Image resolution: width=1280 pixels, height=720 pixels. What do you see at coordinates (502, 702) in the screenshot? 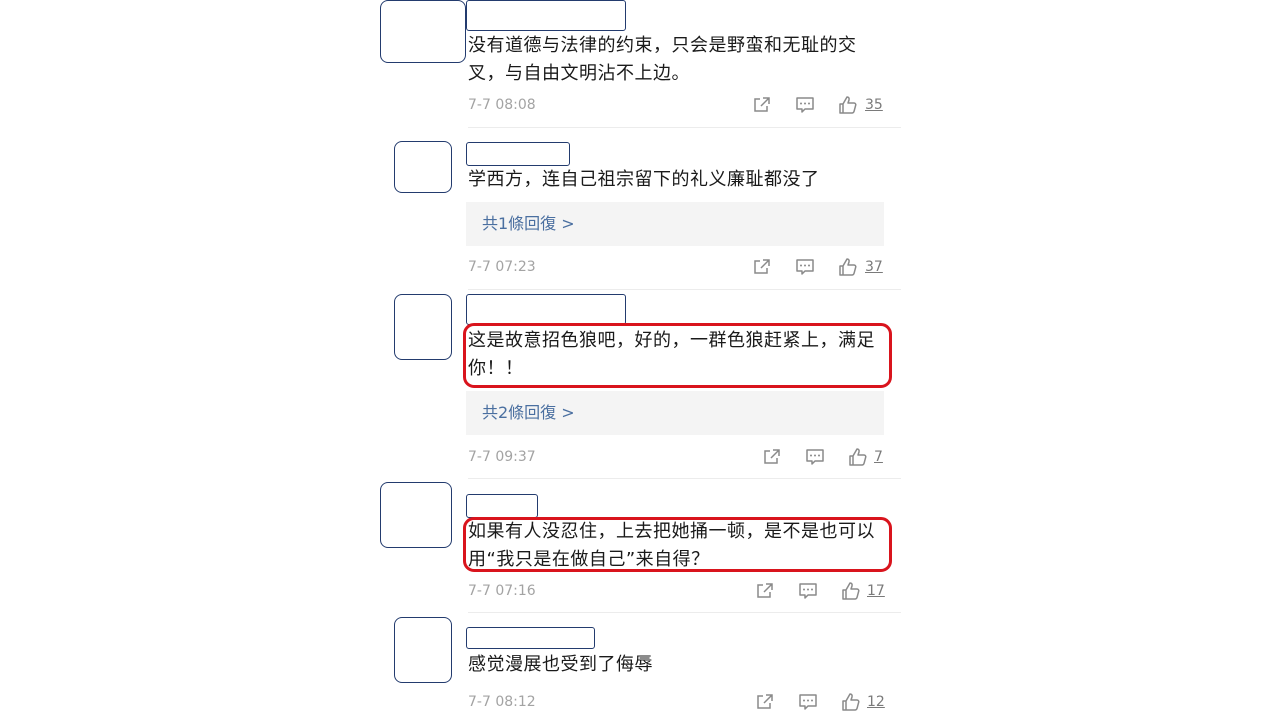
I see `timestamp: 7-7 08:12` at bounding box center [502, 702].